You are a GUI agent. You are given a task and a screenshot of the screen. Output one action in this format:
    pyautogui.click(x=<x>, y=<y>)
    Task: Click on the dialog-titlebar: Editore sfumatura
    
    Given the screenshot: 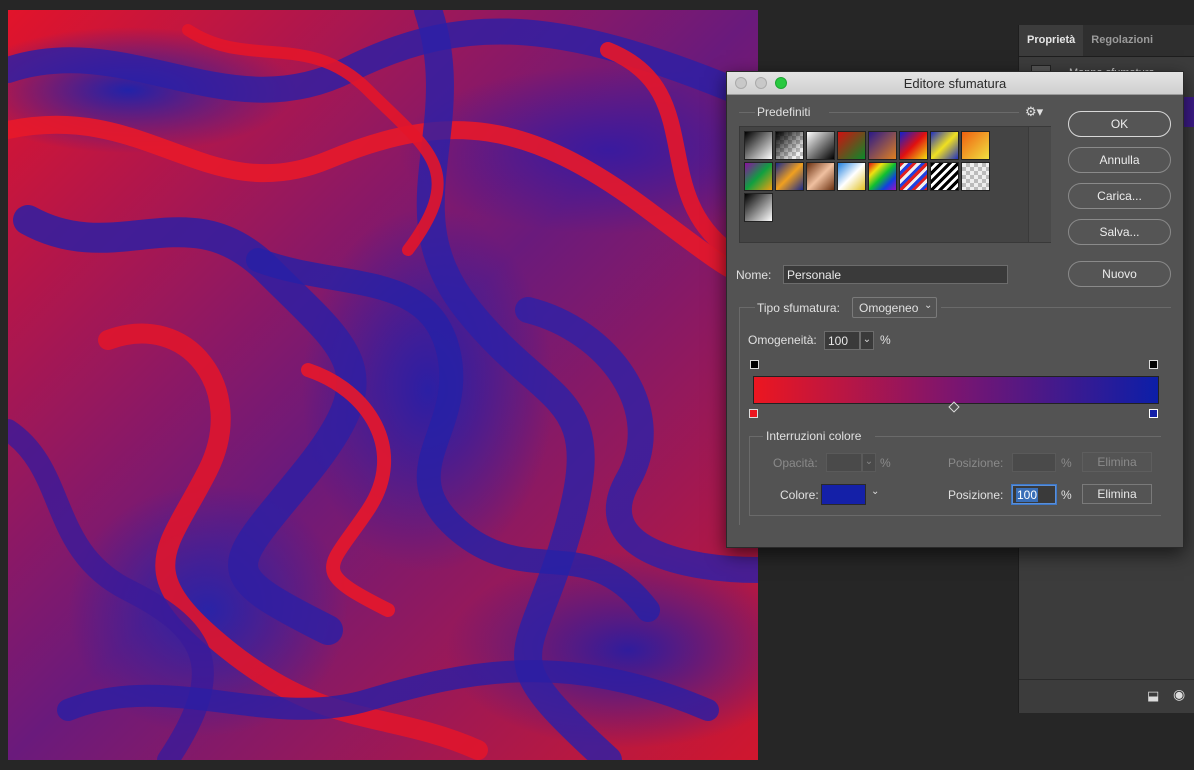 What is the action you would take?
    pyautogui.click(x=955, y=83)
    